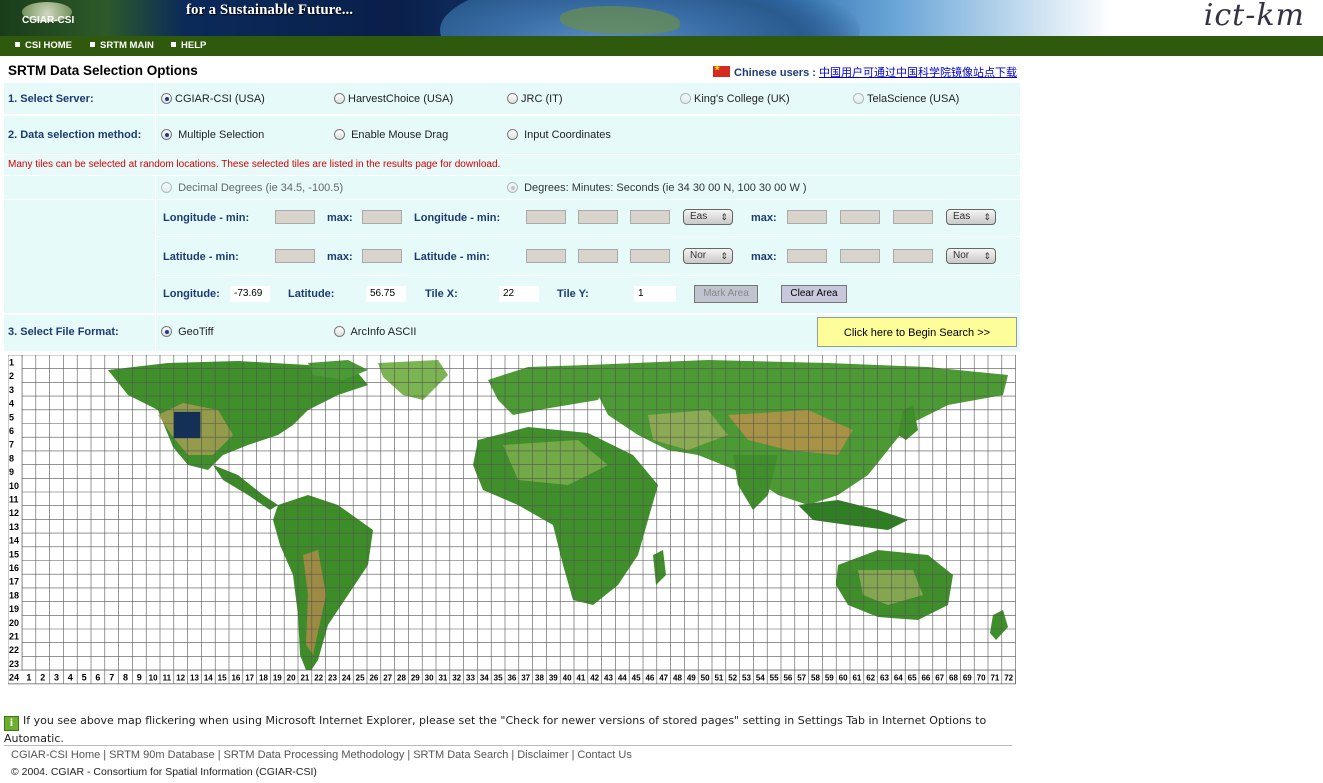 The height and width of the screenshot is (783, 1323). I want to click on footer-divider, so click(508, 745).